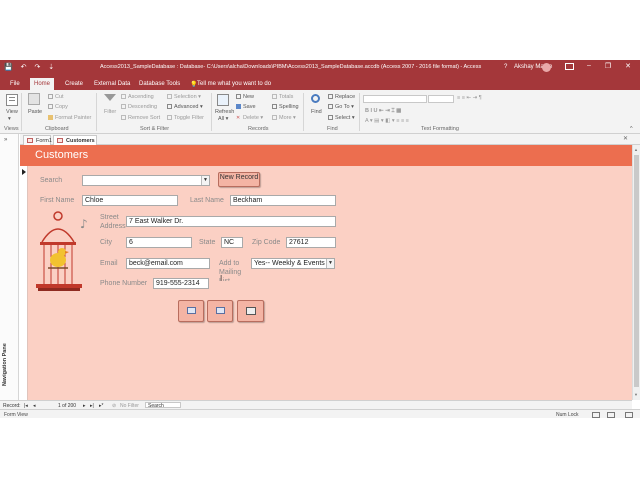 This screenshot has height=480, width=640. Describe the element at coordinates (110, 100) in the screenshot. I see `filter-icon` at that location.